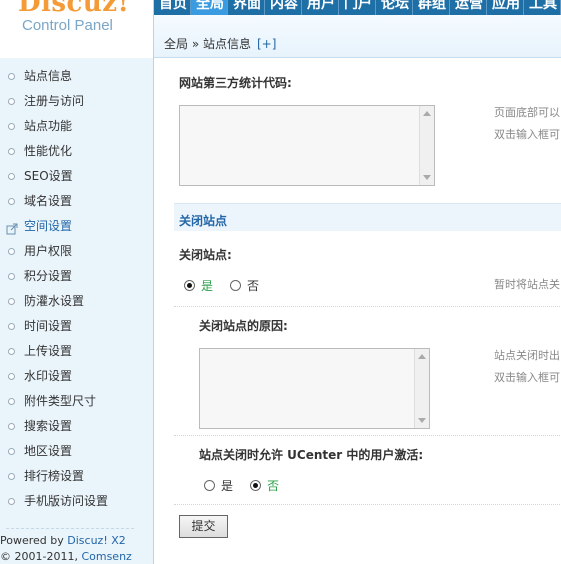 The height and width of the screenshot is (564, 561). Describe the element at coordinates (527, 284) in the screenshot. I see `close-site-hint: 暂时将站点关` at that location.